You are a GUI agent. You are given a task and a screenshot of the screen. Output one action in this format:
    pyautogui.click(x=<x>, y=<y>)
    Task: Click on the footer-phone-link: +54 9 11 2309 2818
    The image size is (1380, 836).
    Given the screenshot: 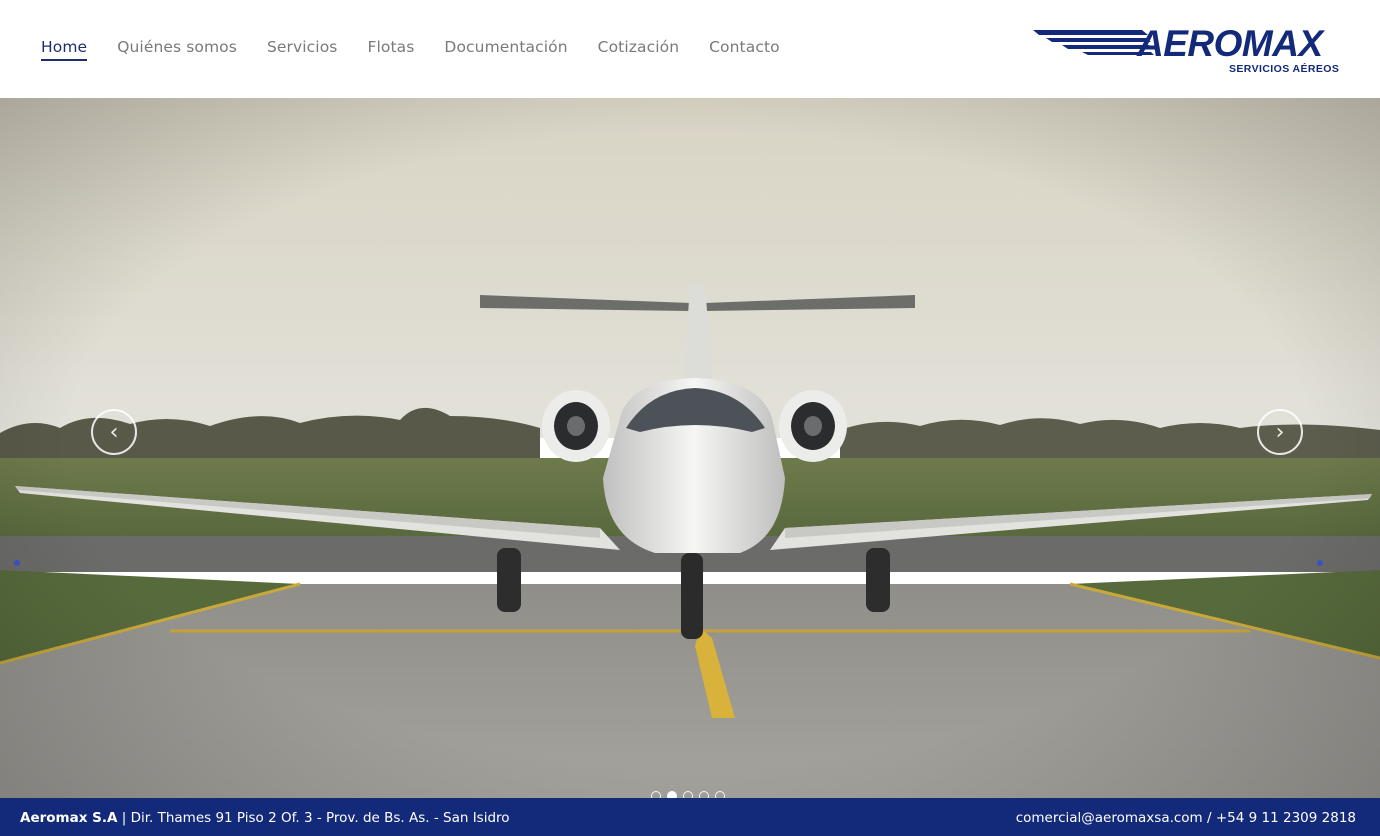 What is the action you would take?
    pyautogui.click(x=1286, y=818)
    